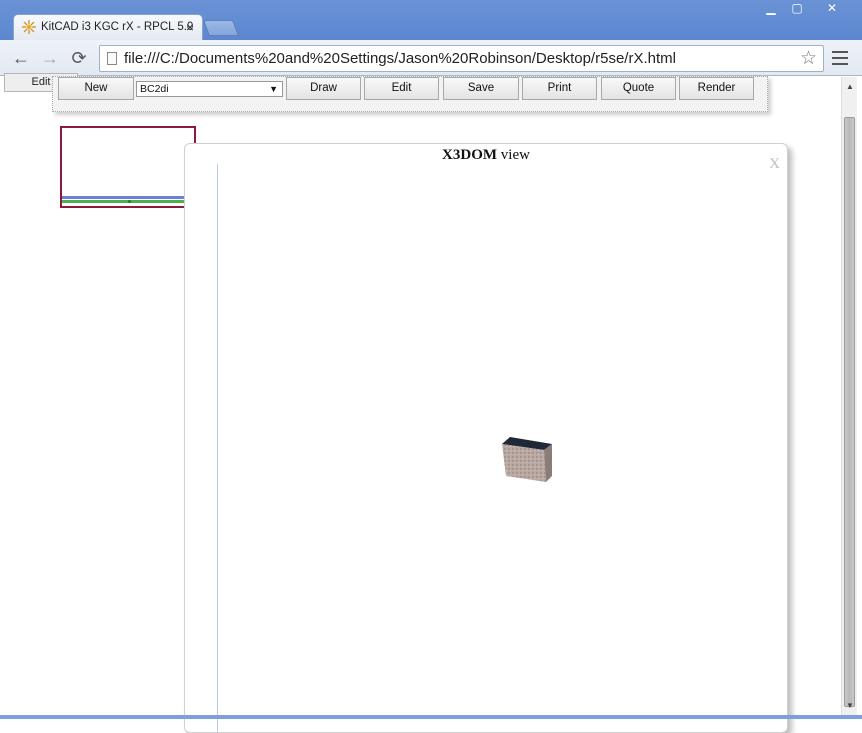  I want to click on vertical-scrollbar: ▲ ▼, so click(849, 396).